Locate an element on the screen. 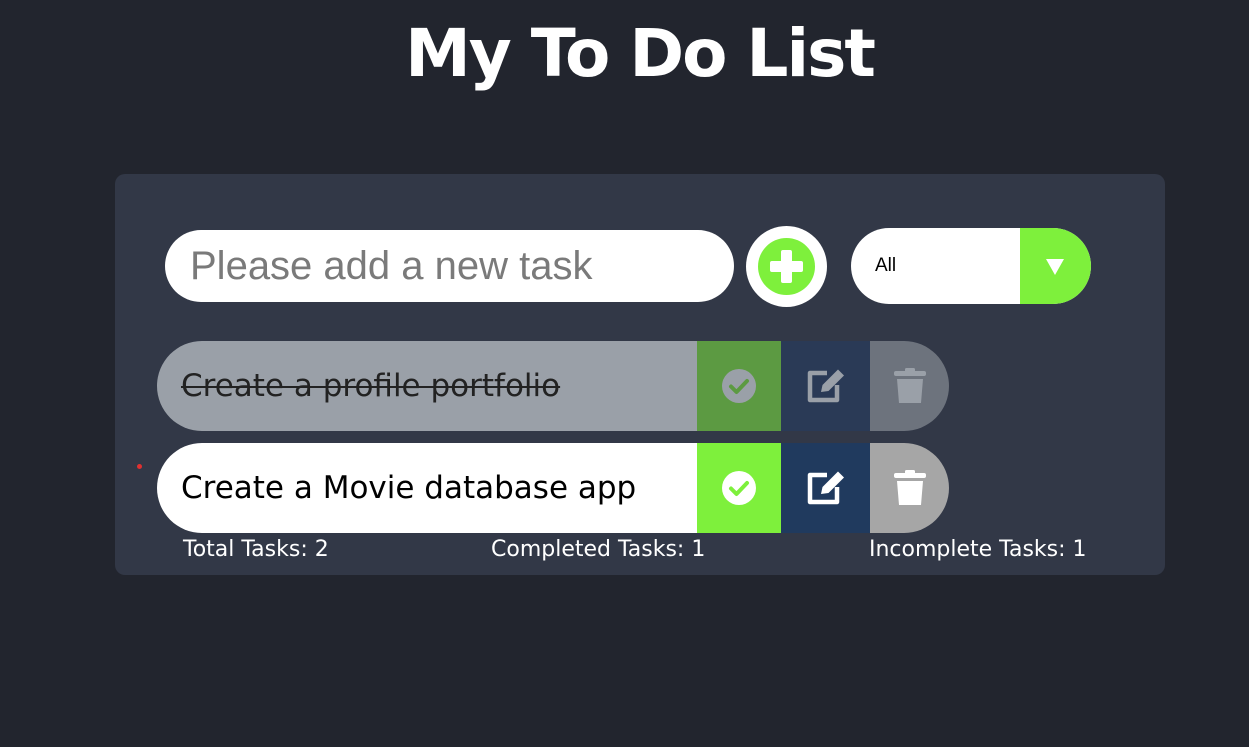  total-tasks-count: Total Tasks: 2 is located at coordinates (256, 549).